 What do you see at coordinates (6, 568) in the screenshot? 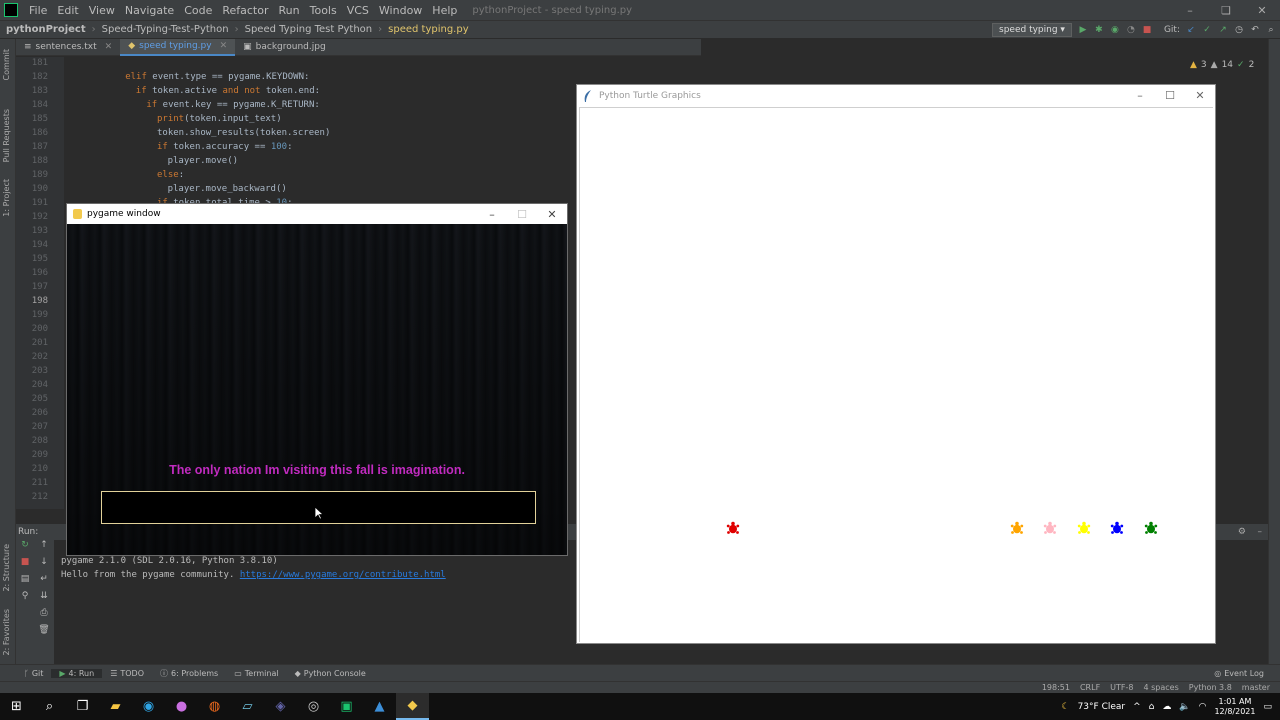
I see `structure-tool-button: 2: Structure` at bounding box center [6, 568].